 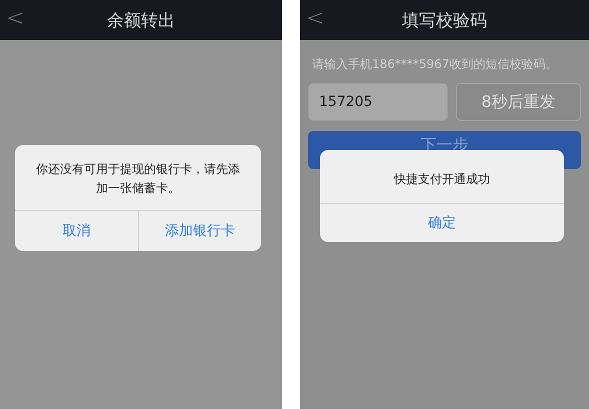 What do you see at coordinates (141, 21) in the screenshot?
I see `screen-title: 余额转出` at bounding box center [141, 21].